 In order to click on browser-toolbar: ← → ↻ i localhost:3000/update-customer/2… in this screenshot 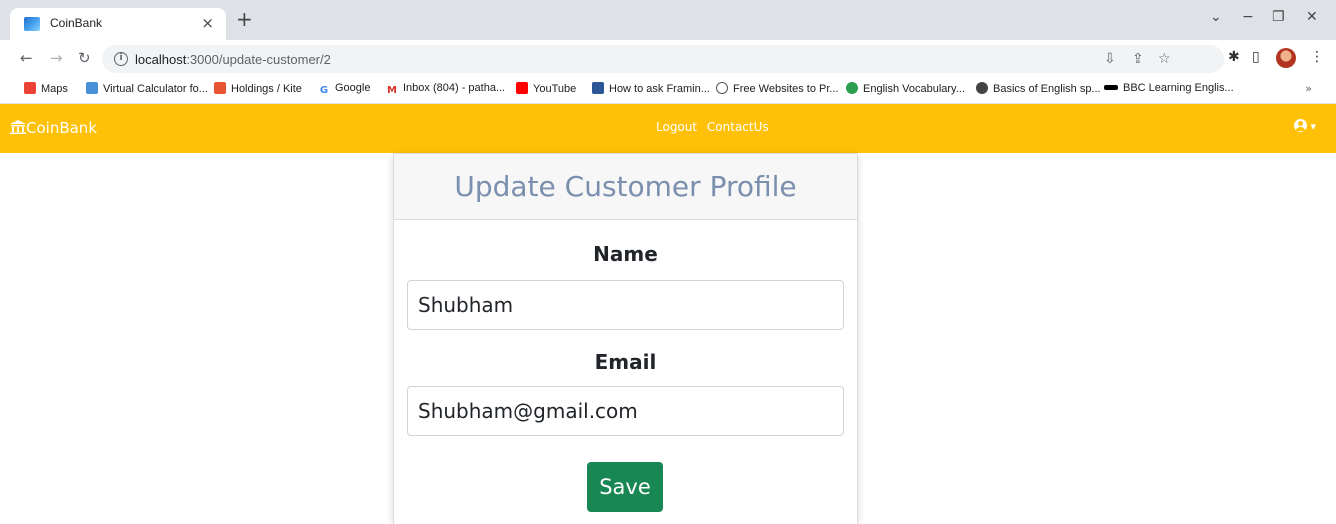, I will do `click(668, 58)`.